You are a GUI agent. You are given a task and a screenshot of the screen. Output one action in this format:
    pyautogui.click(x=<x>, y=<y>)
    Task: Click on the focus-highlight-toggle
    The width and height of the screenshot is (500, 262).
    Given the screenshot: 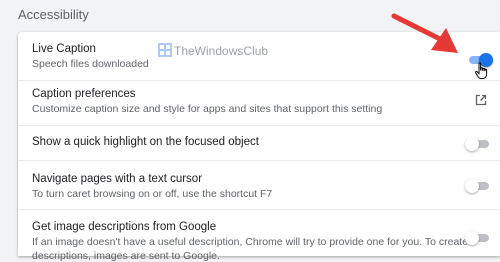 What is the action you would take?
    pyautogui.click(x=478, y=144)
    